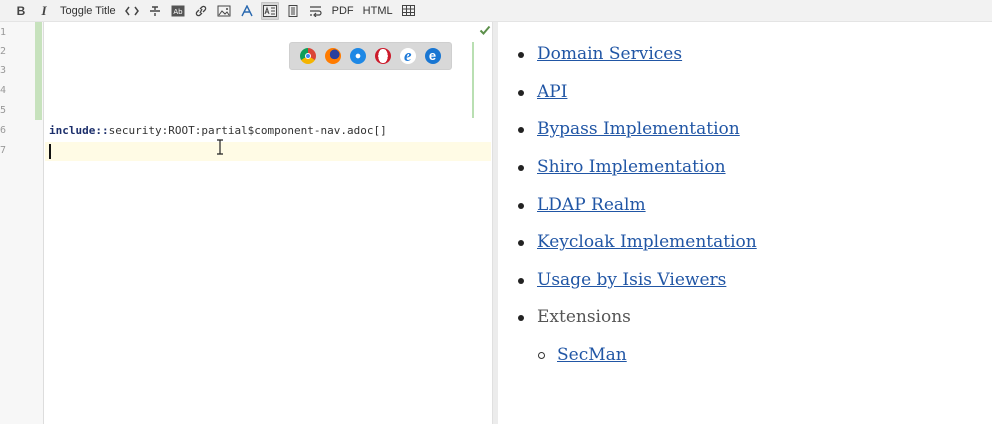 This screenshot has height=424, width=992. I want to click on line-number: 1, so click(3, 32).